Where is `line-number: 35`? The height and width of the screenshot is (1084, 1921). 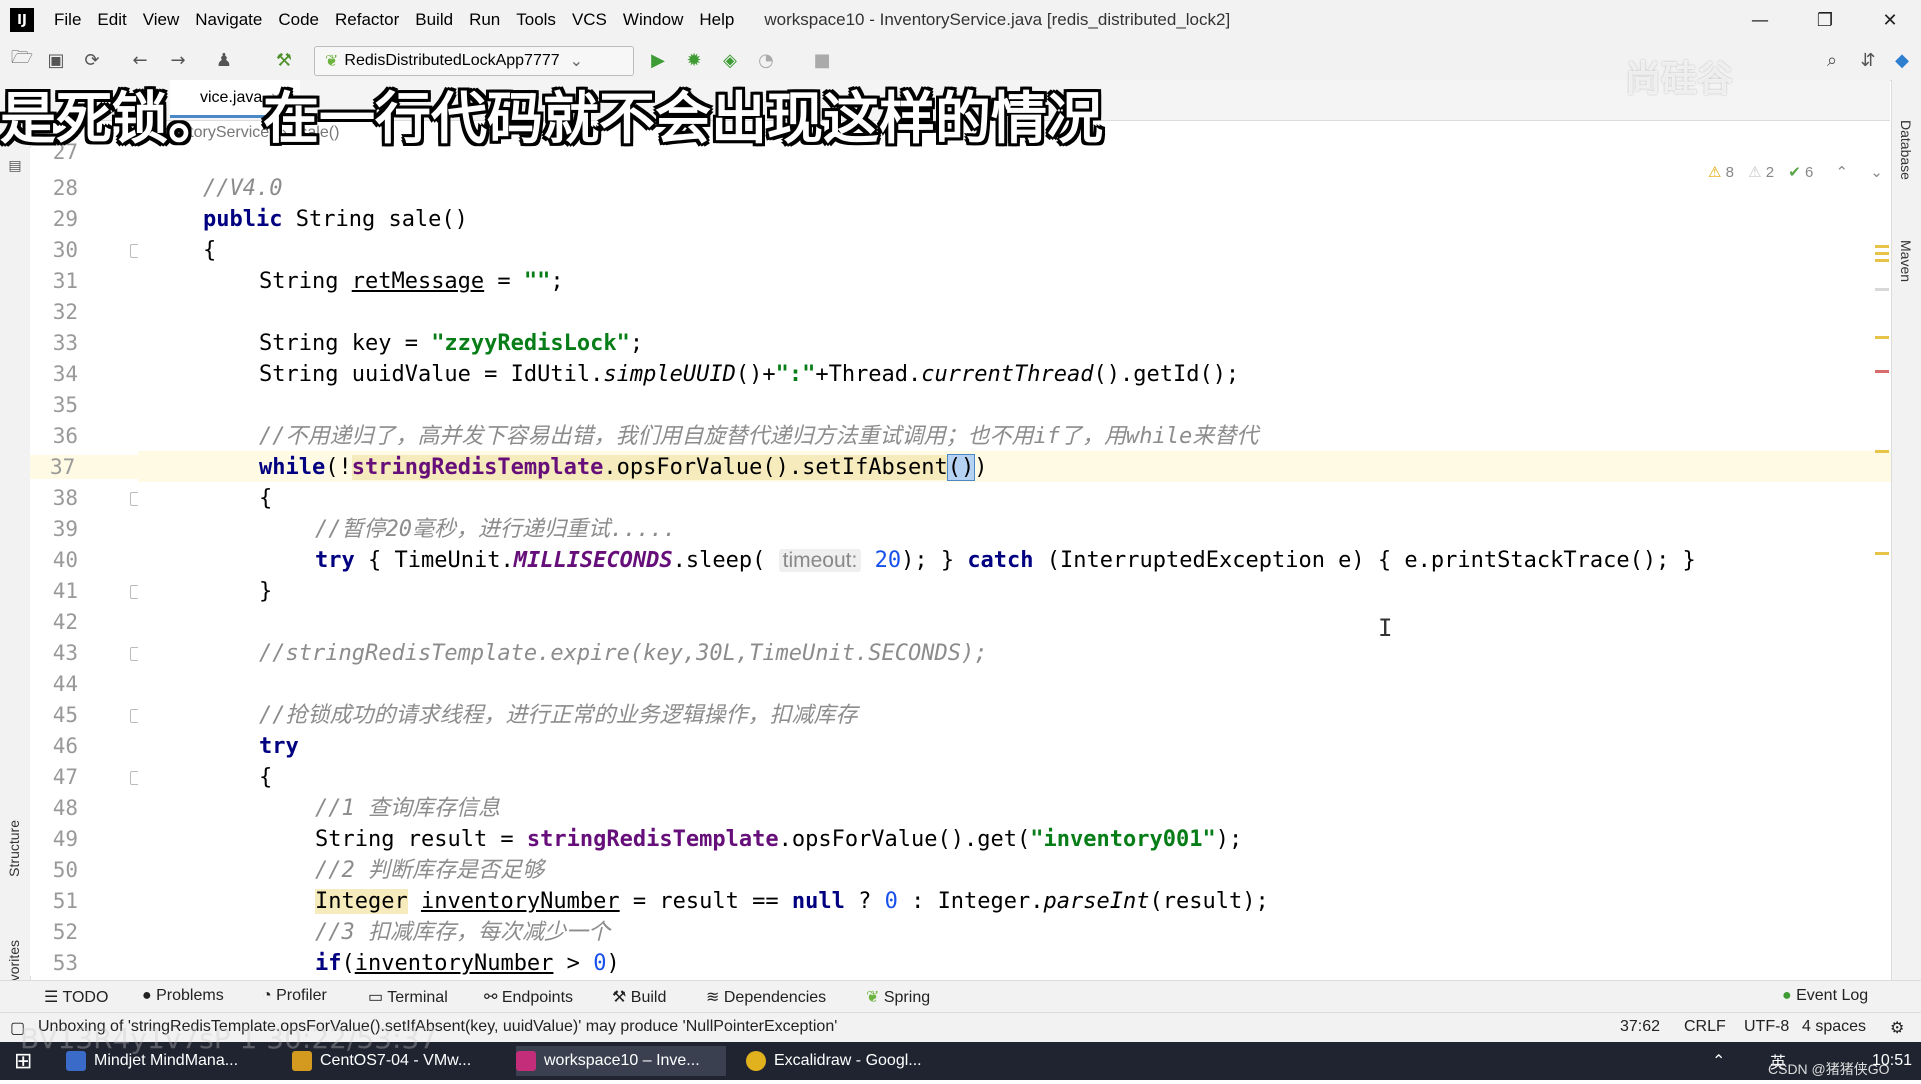
line-number: 35 is located at coordinates (65, 405).